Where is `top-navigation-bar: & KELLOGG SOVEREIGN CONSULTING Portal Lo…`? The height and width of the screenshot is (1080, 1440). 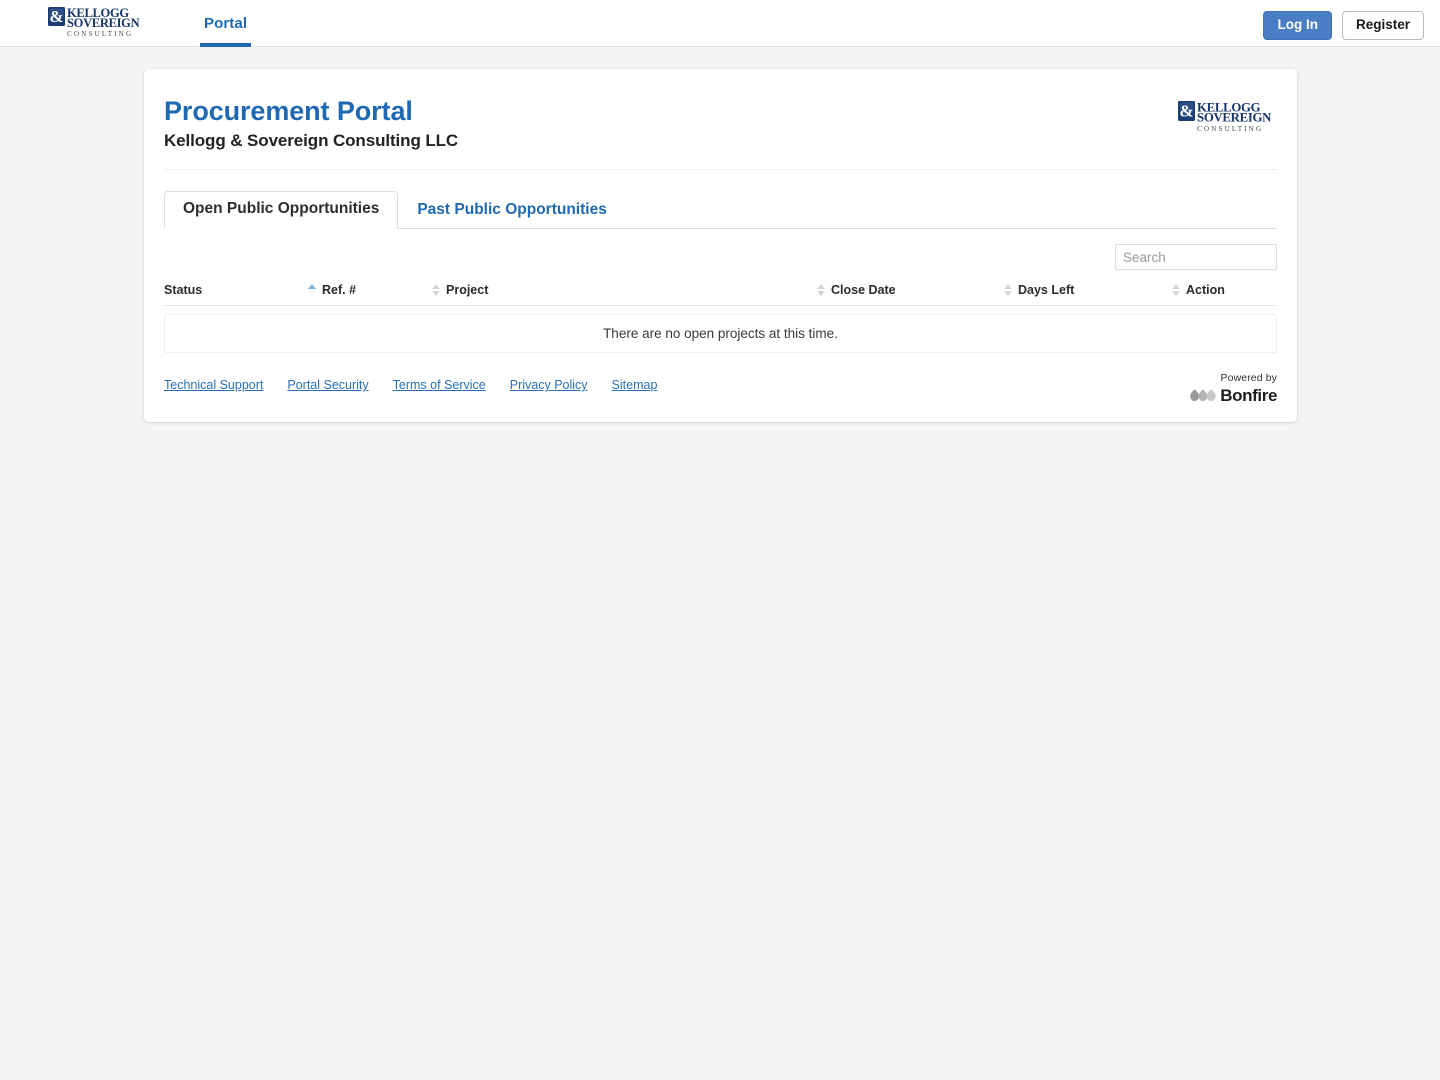 top-navigation-bar: & KELLOGG SOVEREIGN CONSULTING Portal Lo… is located at coordinates (720, 23).